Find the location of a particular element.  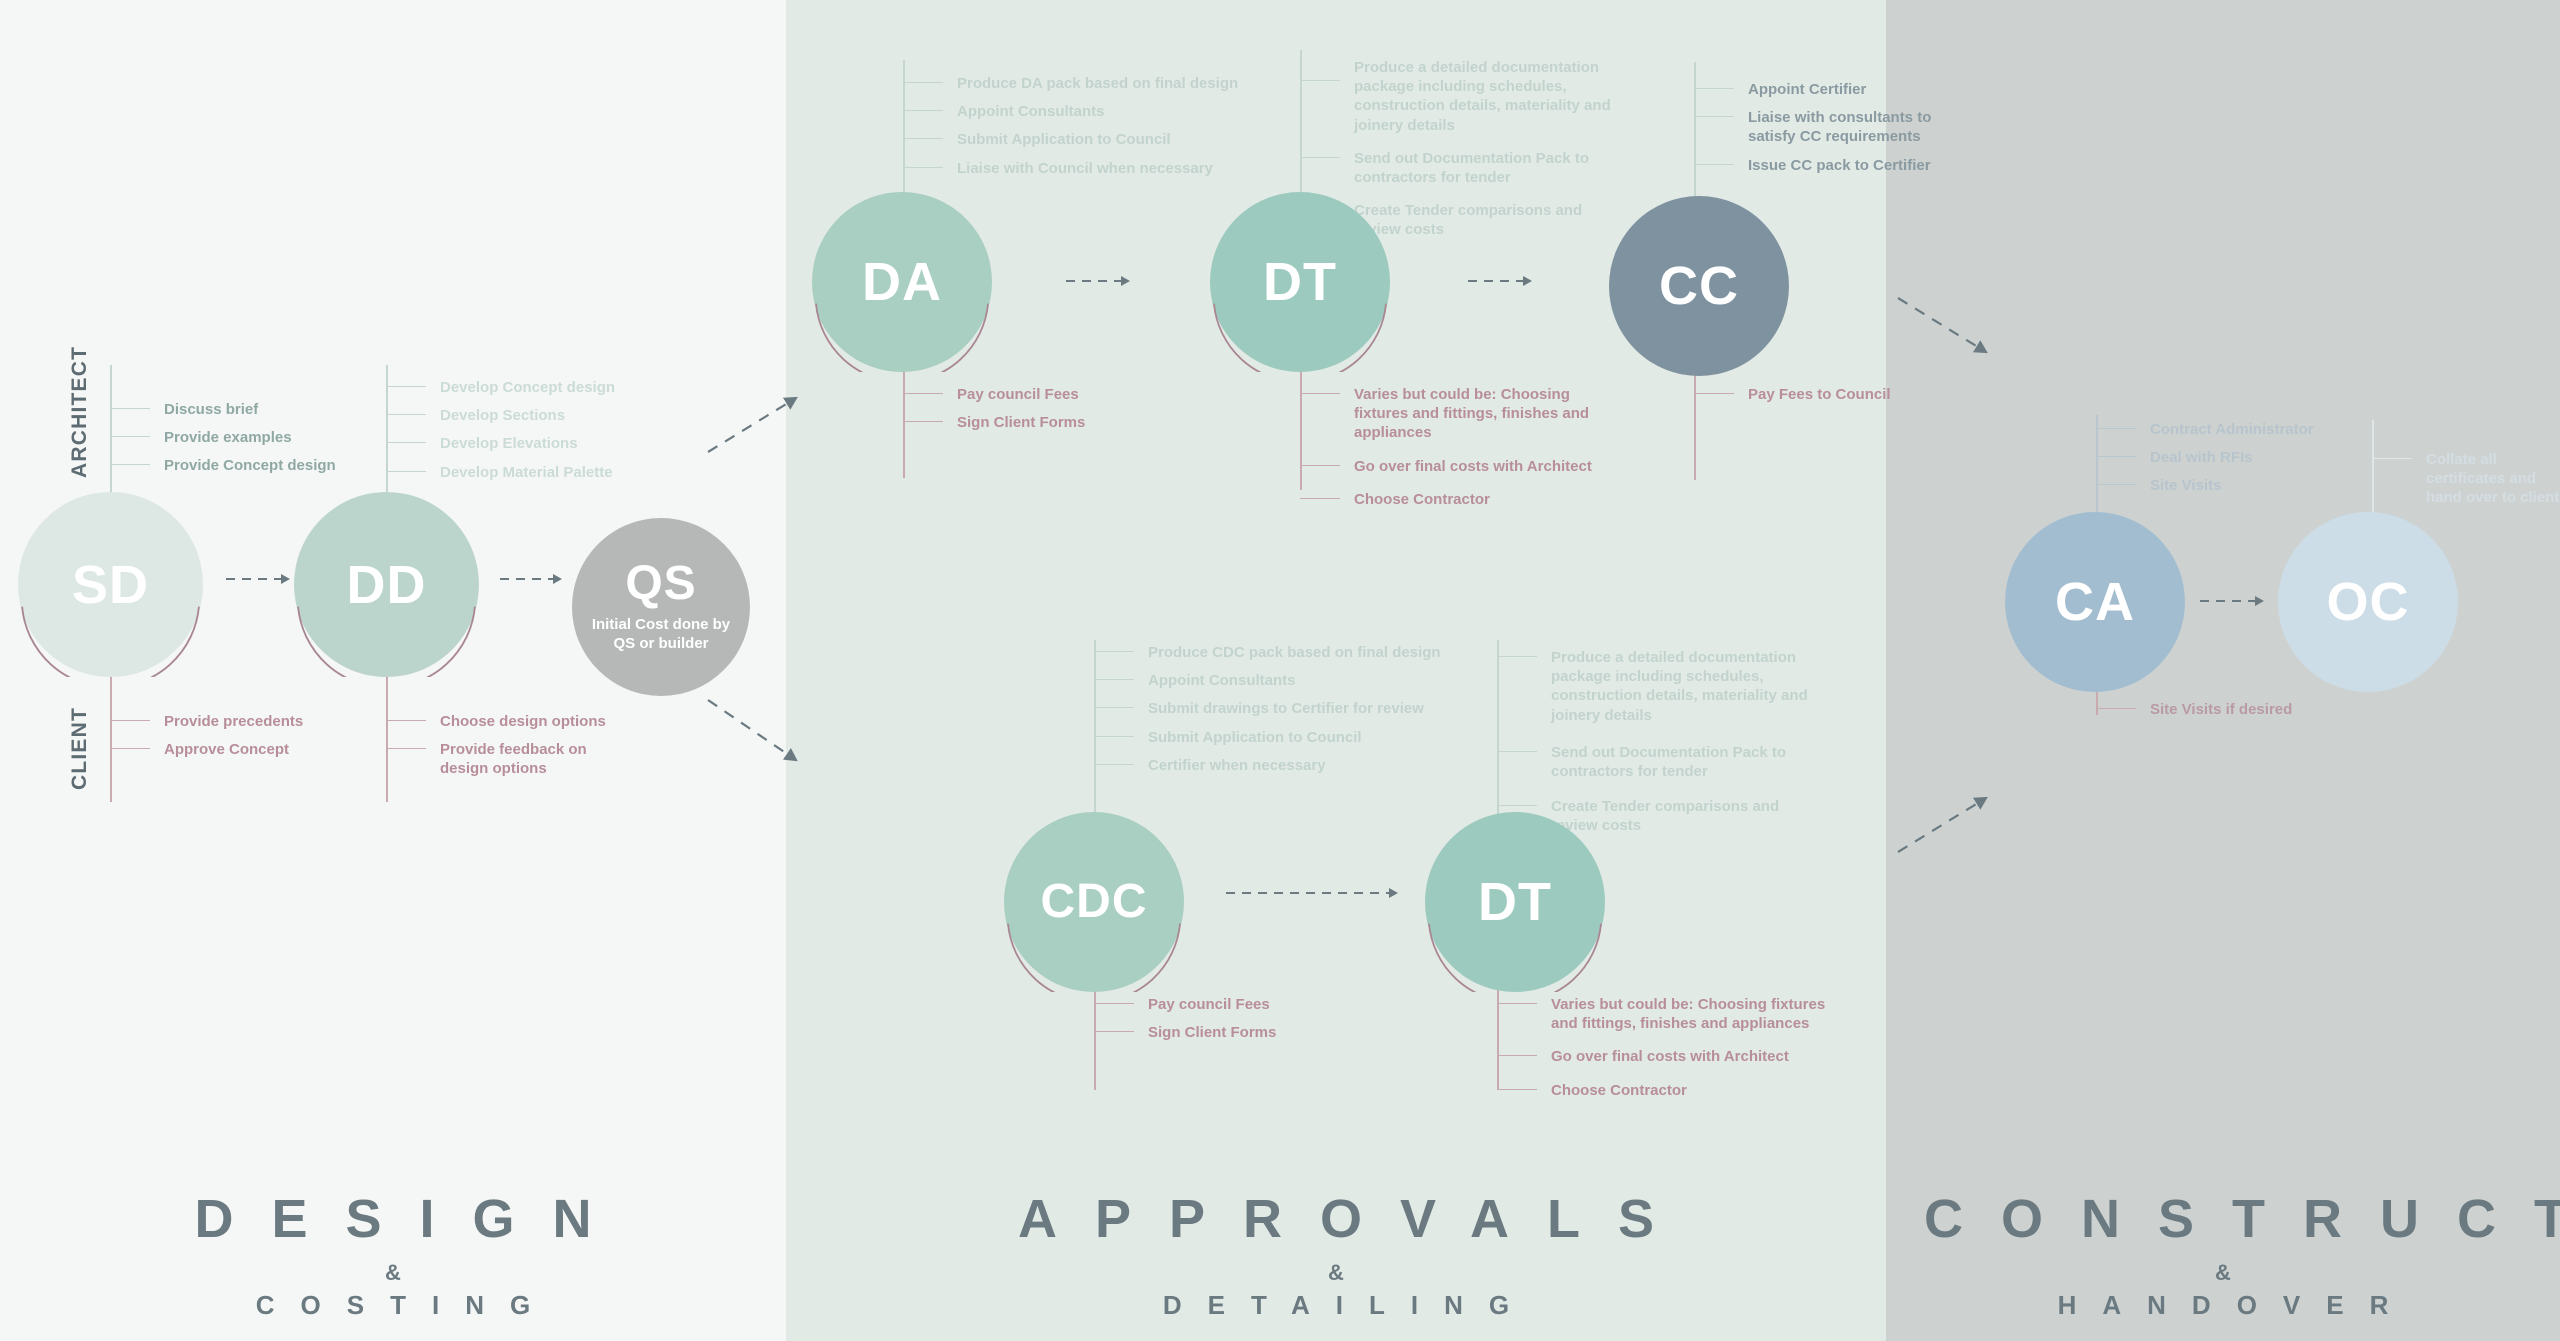

task-item: Pay Fees to Council is located at coordinates (1792, 394).